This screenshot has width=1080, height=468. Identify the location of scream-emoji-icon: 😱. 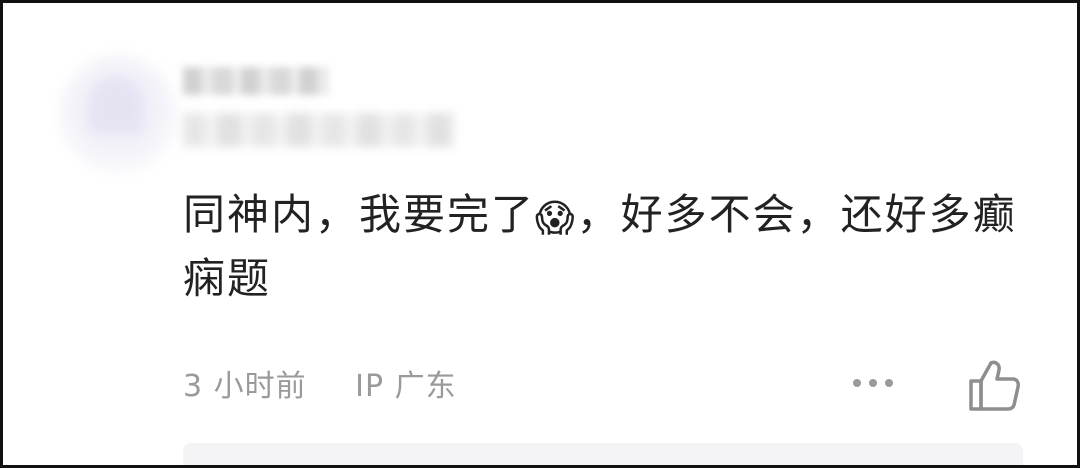
(556, 218).